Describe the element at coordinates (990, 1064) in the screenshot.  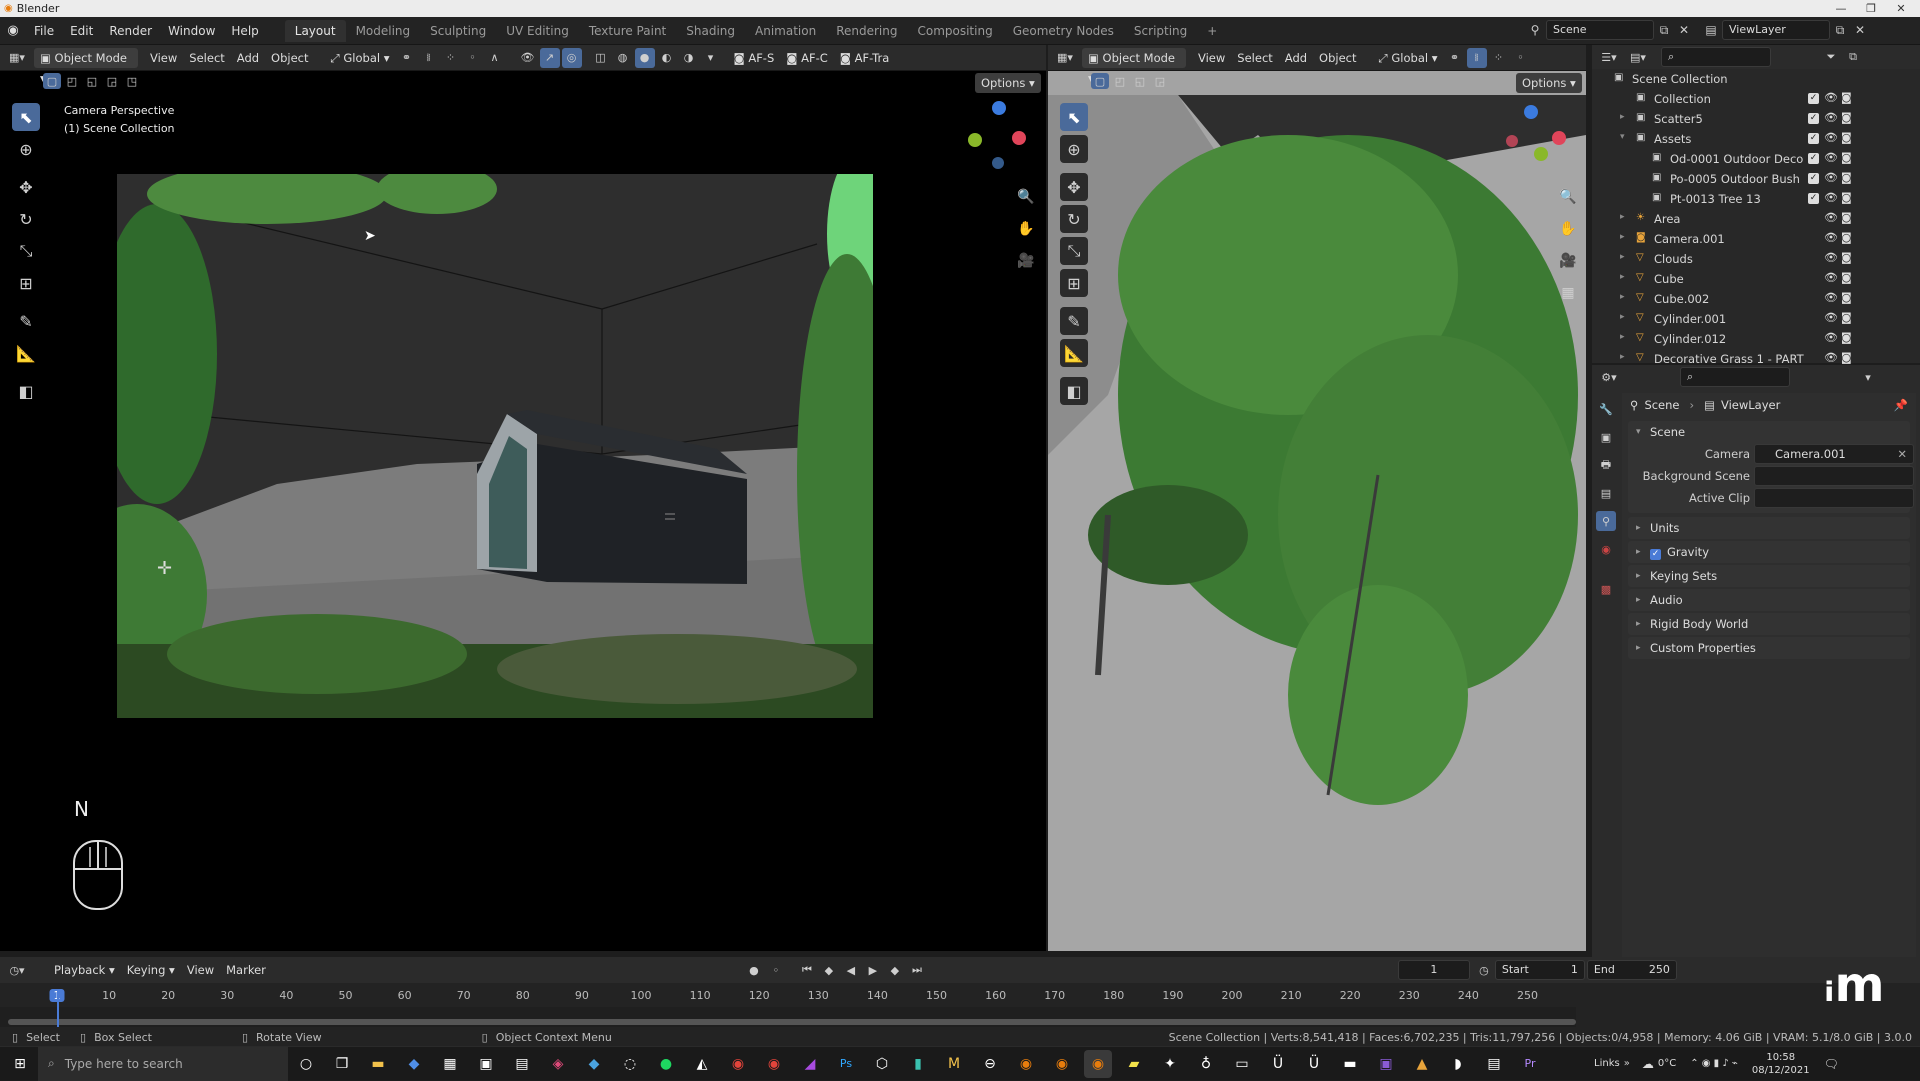
I see `app-icon-10: ⊖` at that location.